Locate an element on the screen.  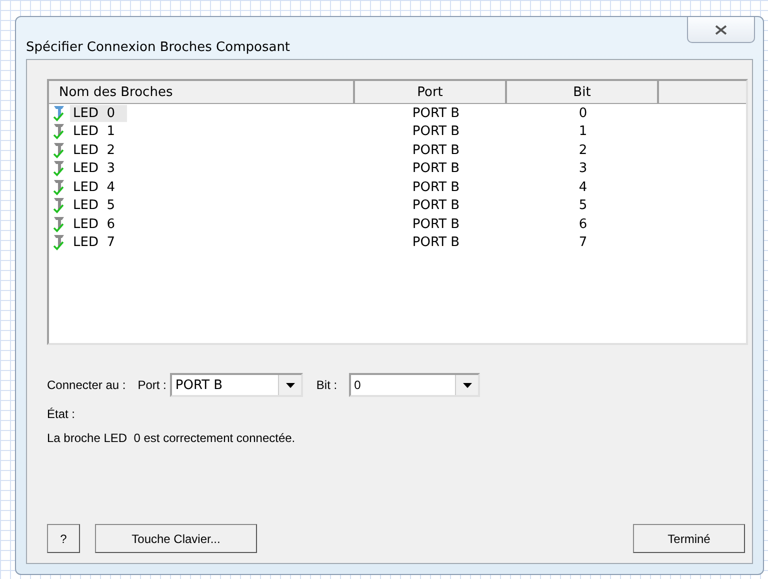
close-icon is located at coordinates (721, 29).